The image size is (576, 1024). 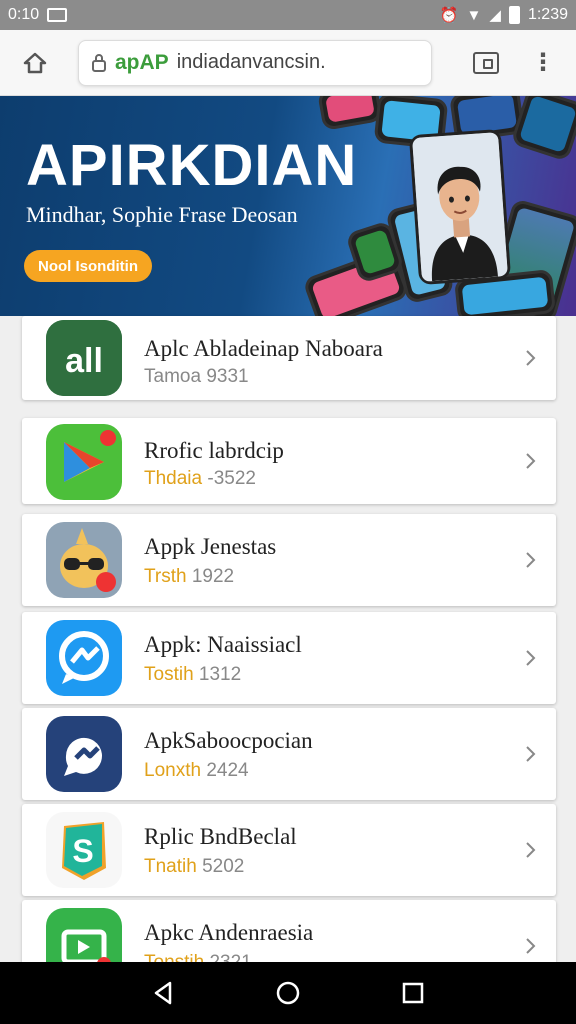 I want to click on app-meta: Trsth 1922, so click(x=189, y=577).